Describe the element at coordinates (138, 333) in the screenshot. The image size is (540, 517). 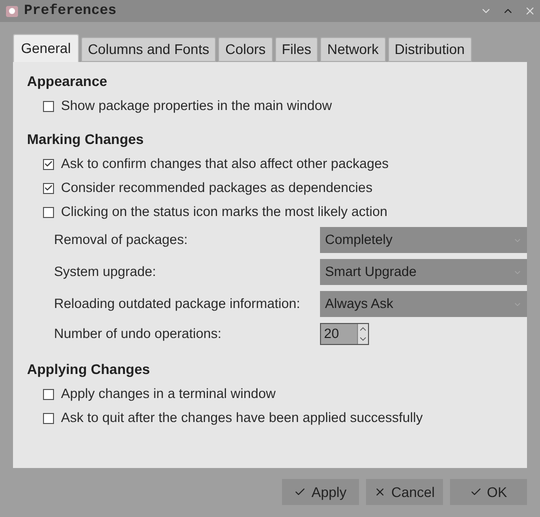
I see `field-label: Number of undo operations:` at that location.